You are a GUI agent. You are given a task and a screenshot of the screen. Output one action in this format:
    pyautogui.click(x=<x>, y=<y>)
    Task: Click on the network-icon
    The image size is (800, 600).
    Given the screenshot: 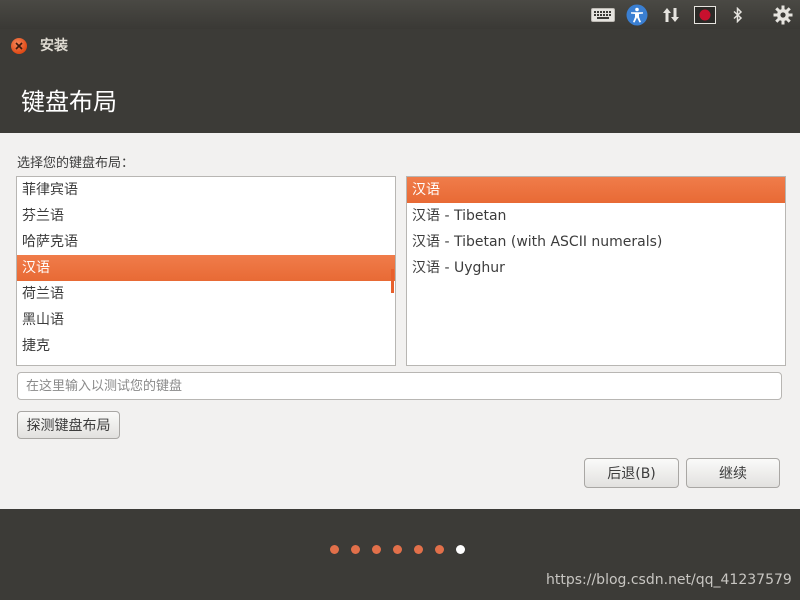 What is the action you would take?
    pyautogui.click(x=671, y=14)
    